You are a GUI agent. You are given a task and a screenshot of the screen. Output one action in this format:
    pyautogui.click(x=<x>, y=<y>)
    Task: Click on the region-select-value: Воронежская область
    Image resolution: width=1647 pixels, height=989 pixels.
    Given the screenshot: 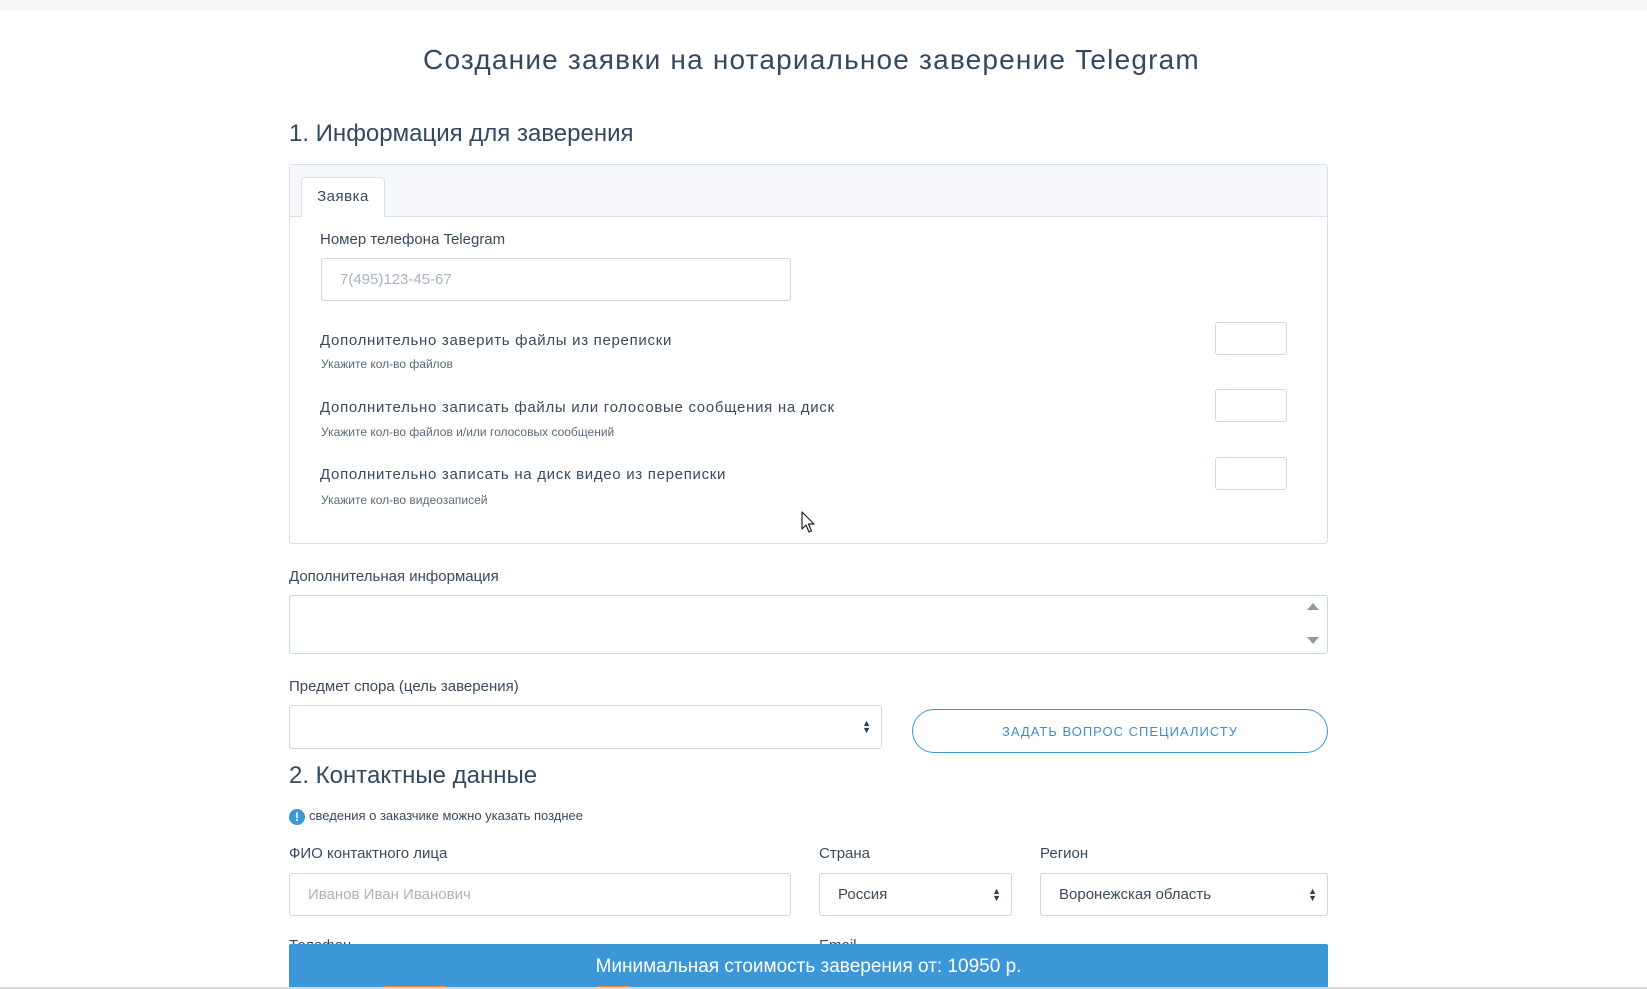 What is the action you would take?
    pyautogui.click(x=1135, y=894)
    